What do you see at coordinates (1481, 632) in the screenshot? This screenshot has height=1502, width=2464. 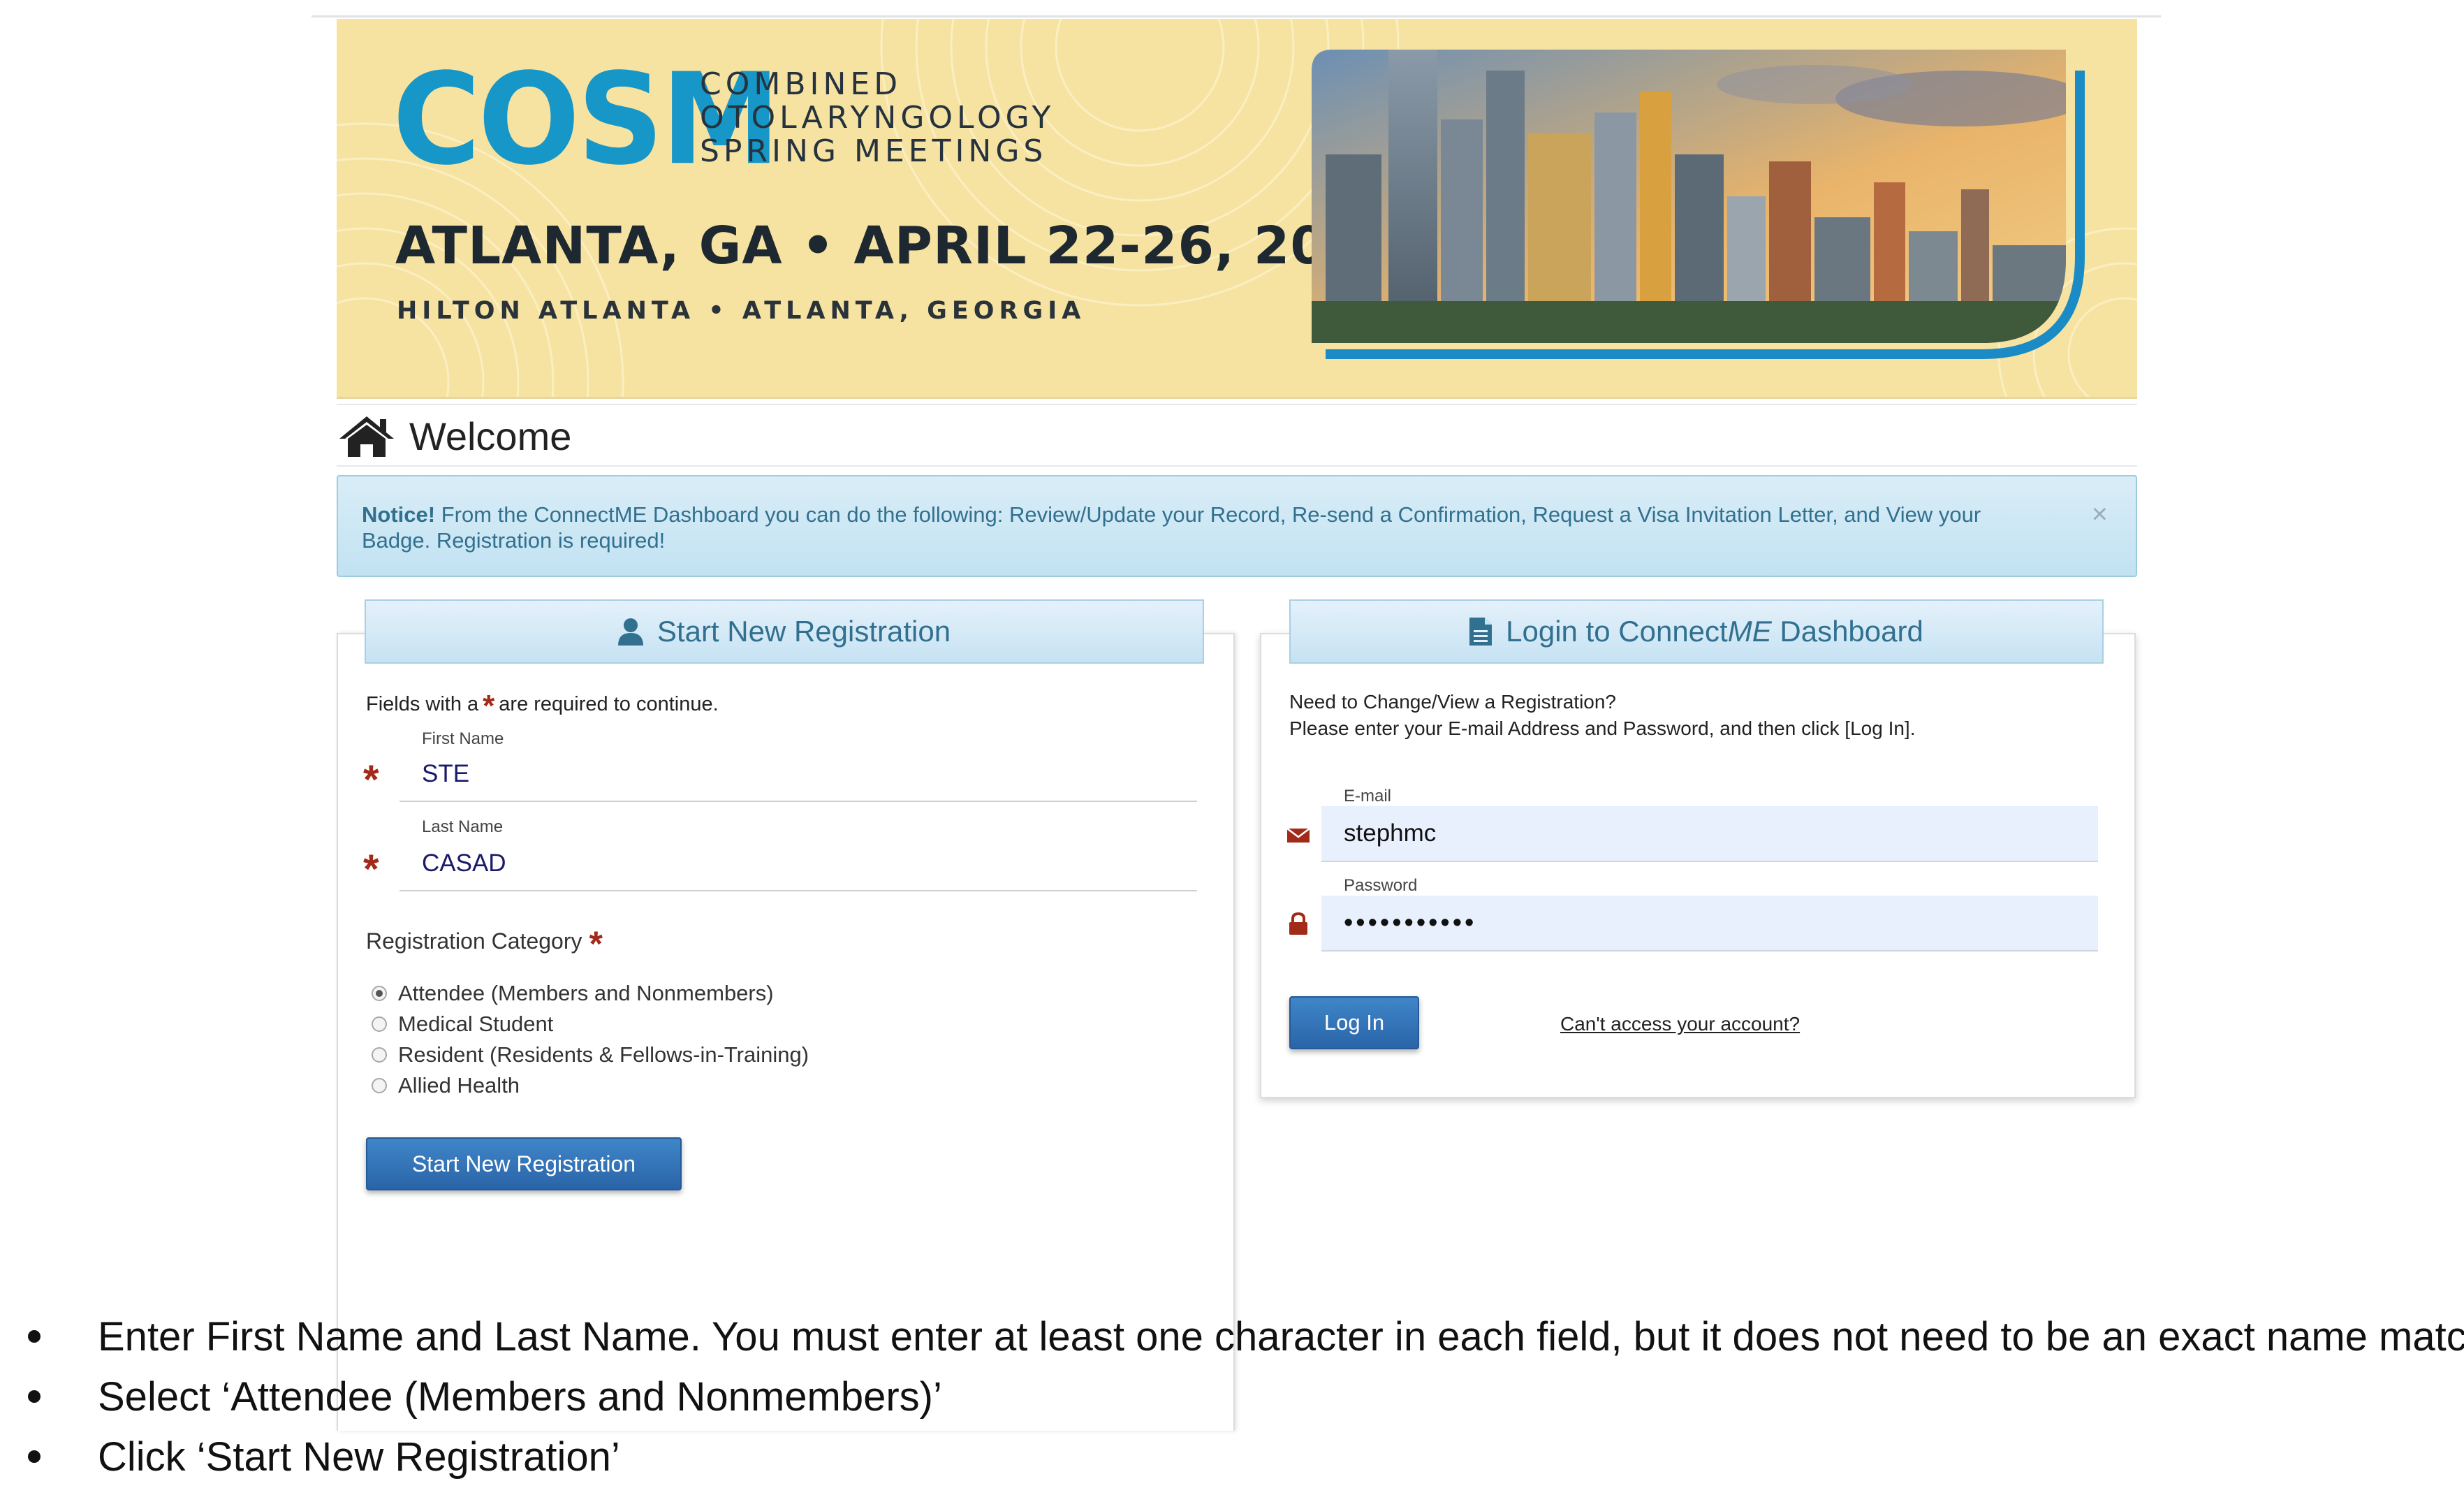 I see `document-icon` at bounding box center [1481, 632].